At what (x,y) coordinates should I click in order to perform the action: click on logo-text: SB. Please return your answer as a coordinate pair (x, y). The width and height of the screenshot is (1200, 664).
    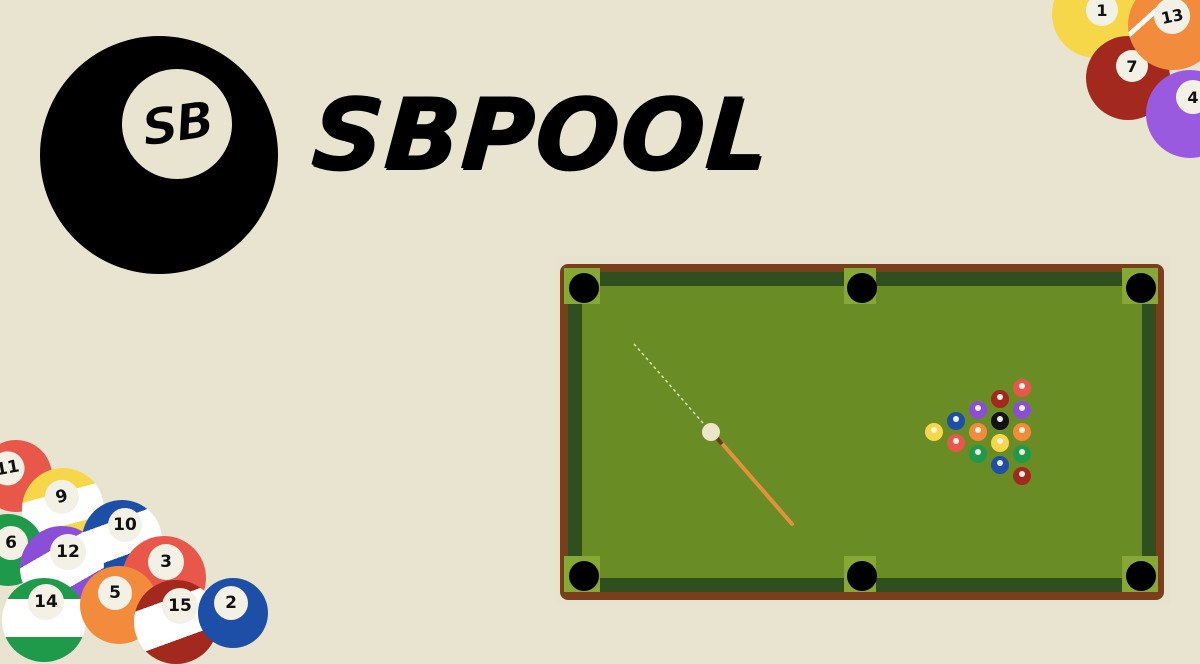
    Looking at the image, I should click on (177, 124).